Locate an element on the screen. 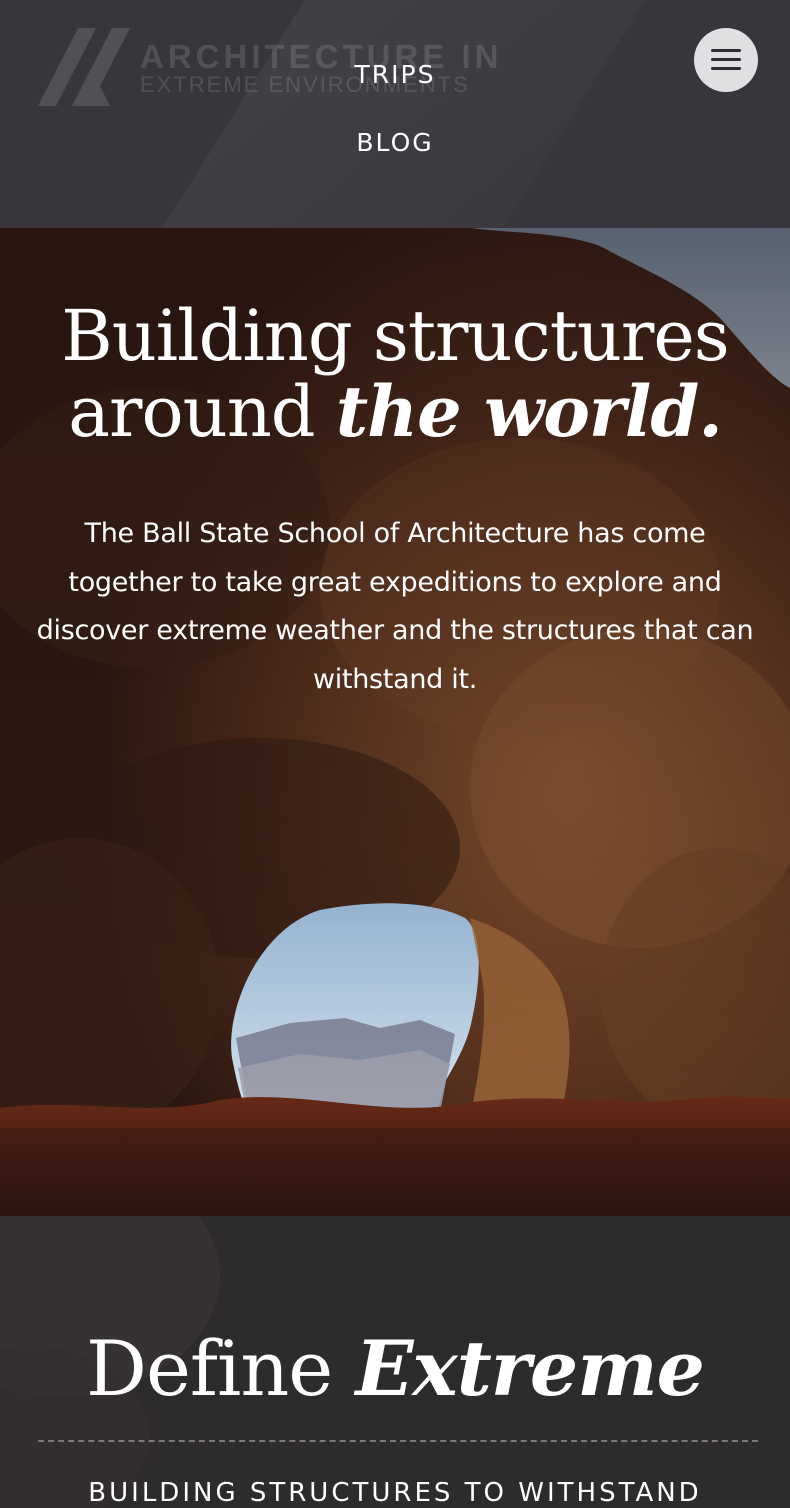 The image size is (790, 1508). hero-title-emphasis: the world. is located at coordinates (529, 411).